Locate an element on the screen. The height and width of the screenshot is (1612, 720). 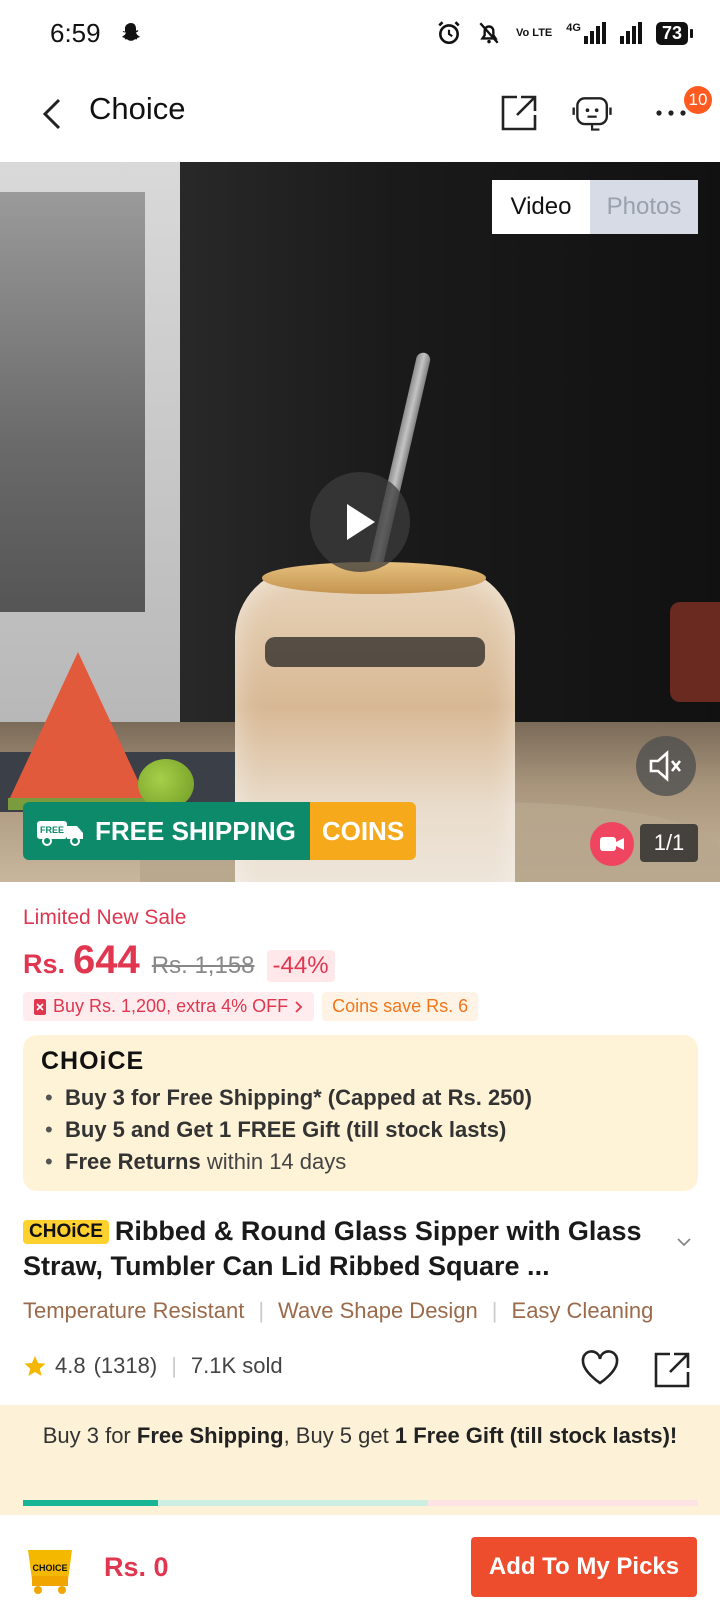
status-bar: 6:59 Vo LTE 4G 73 is located at coordinates (360, 33).